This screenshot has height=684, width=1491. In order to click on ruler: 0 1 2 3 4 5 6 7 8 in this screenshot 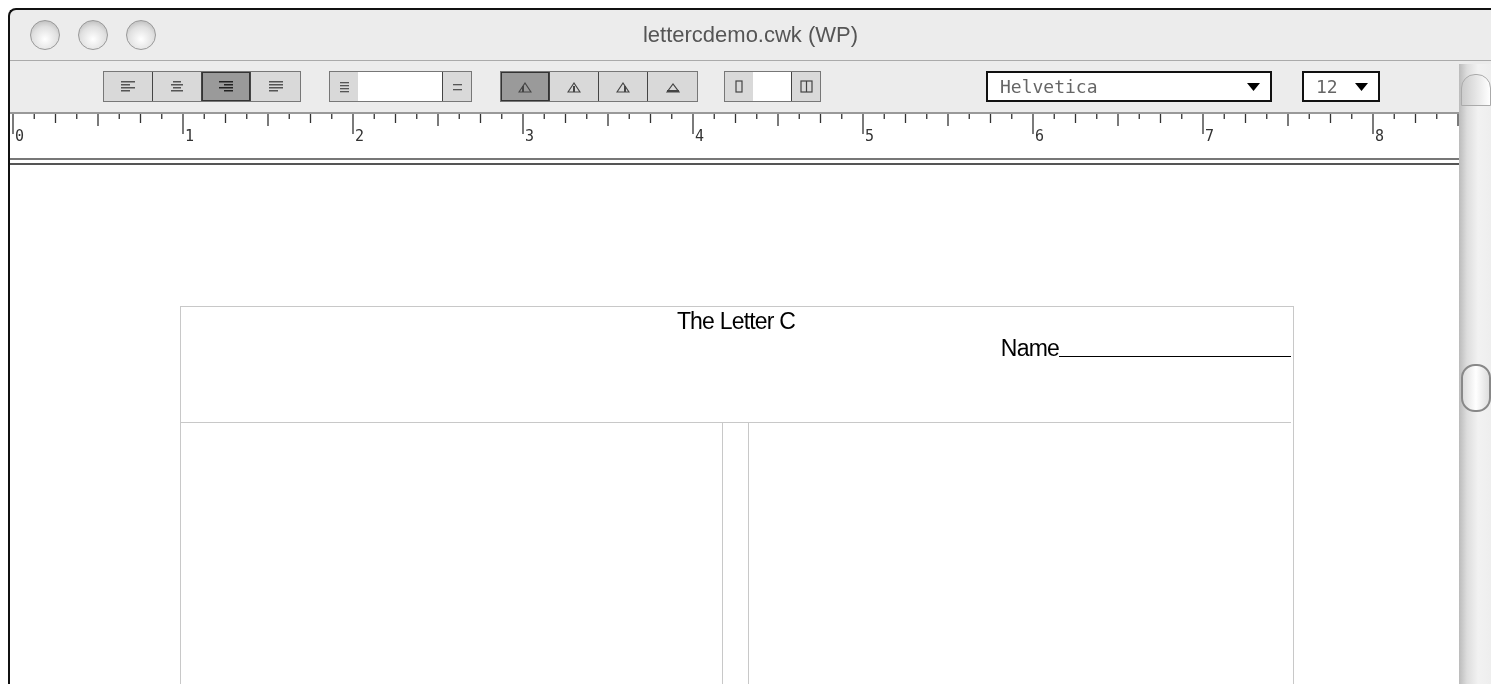, I will do `click(734, 136)`.